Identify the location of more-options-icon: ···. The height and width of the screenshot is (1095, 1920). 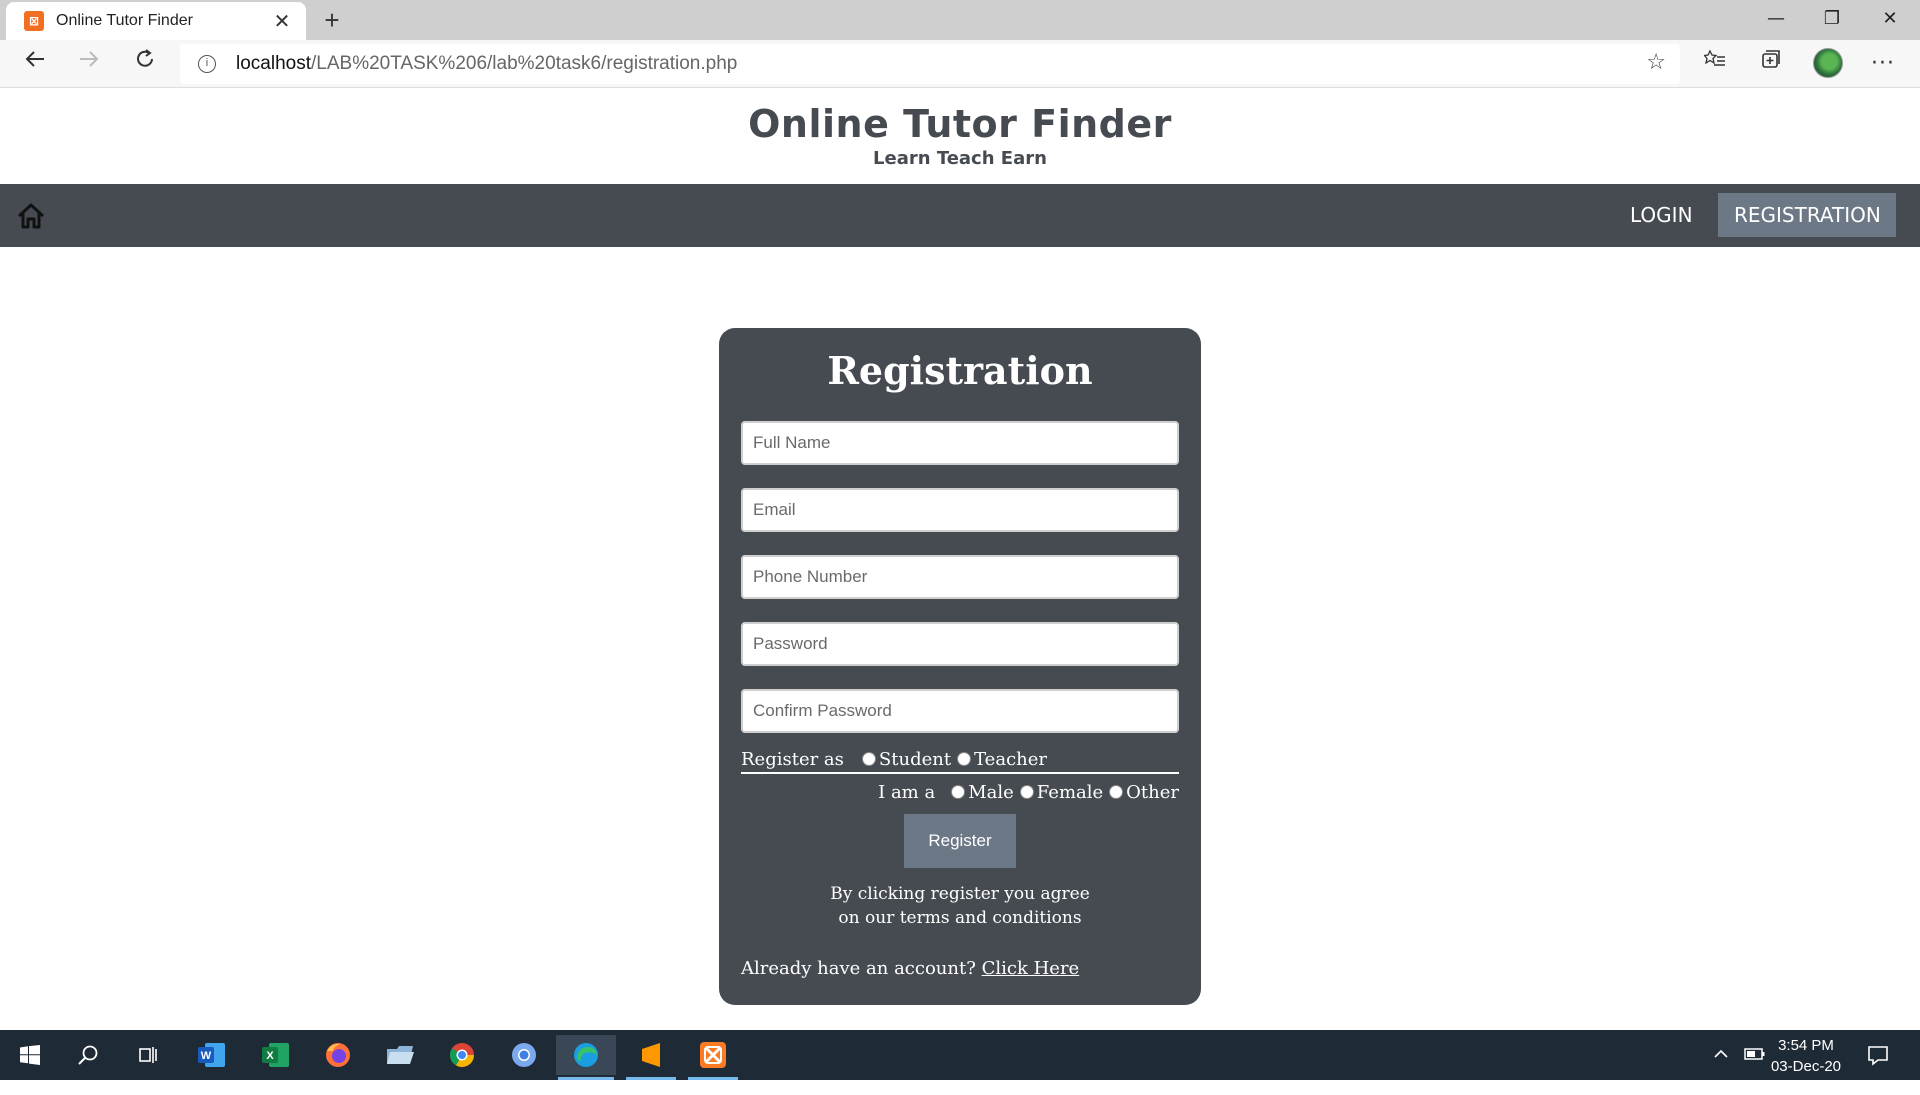
(1883, 64).